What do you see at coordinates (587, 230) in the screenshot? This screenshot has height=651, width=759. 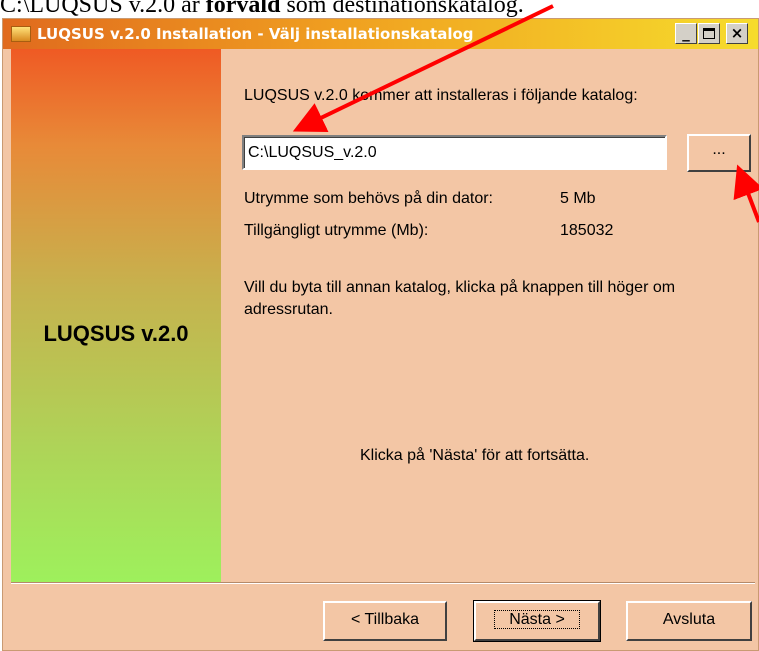 I see `space-available-value: 185032` at bounding box center [587, 230].